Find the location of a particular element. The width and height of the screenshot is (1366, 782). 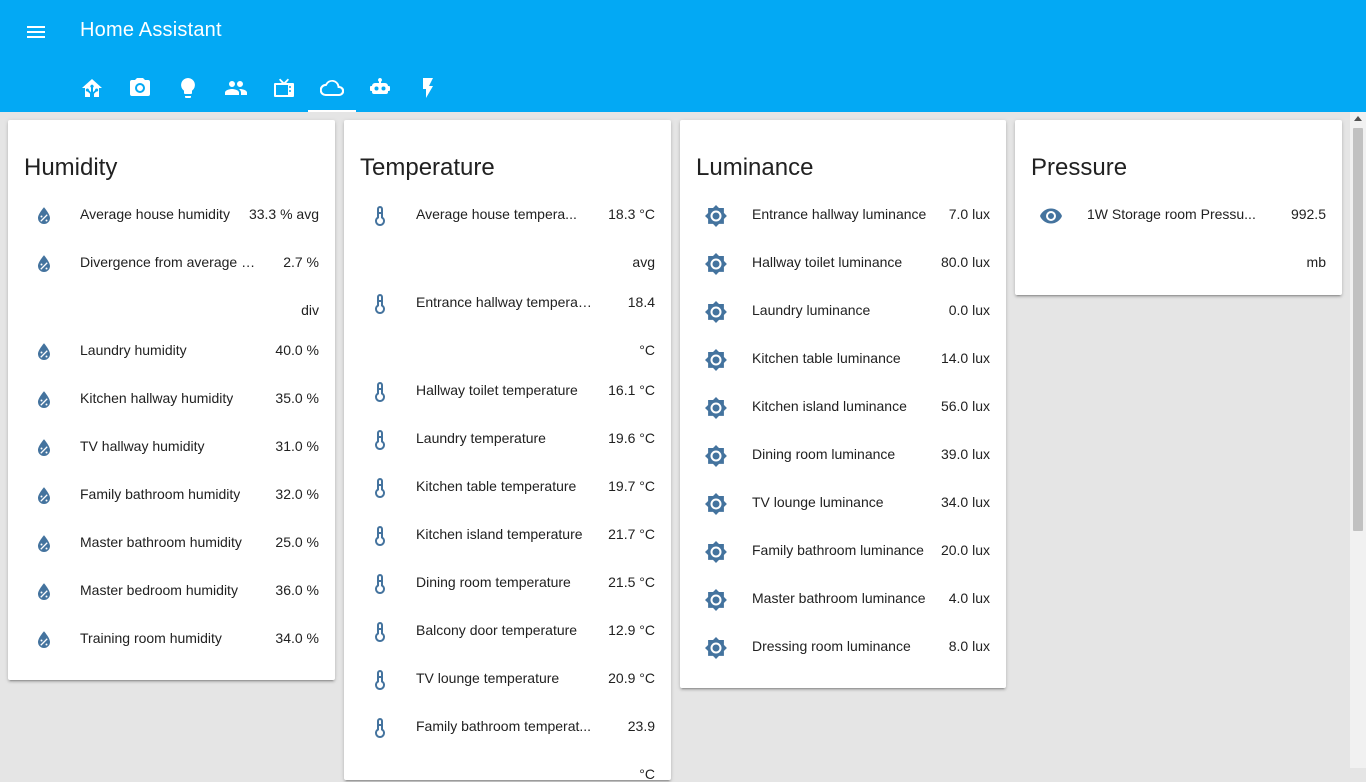

camera-icon is located at coordinates (140, 87).